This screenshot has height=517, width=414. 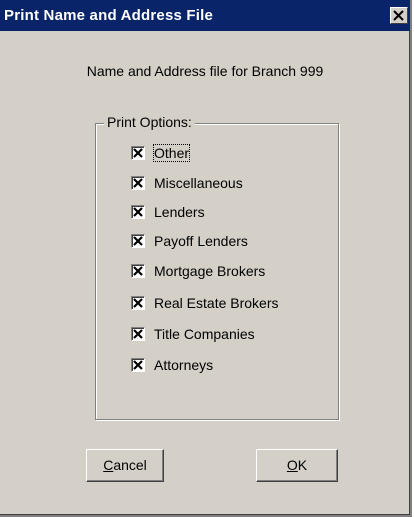 I want to click on checkbox-label: Other, so click(x=171, y=153).